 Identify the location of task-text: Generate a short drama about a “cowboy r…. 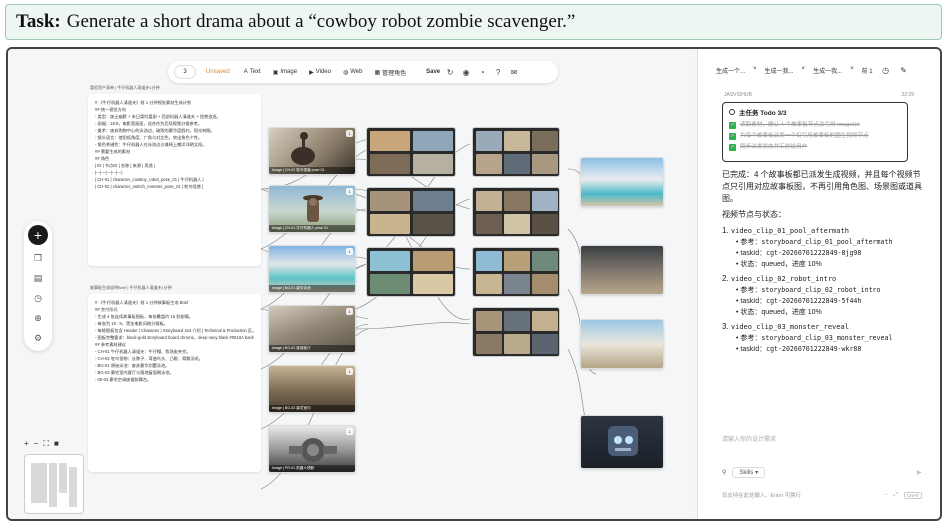
(321, 21).